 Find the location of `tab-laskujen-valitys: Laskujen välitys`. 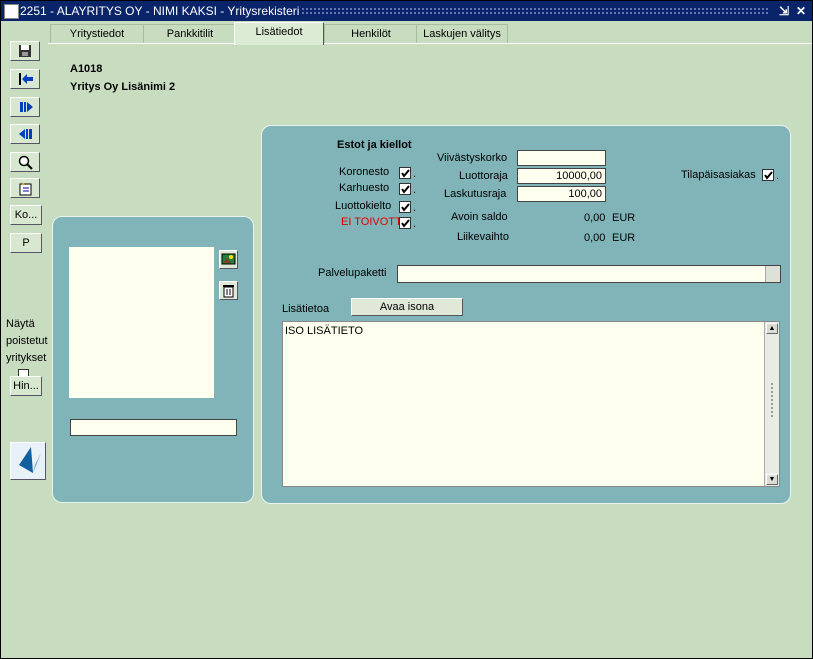

tab-laskujen-valitys: Laskujen välitys is located at coordinates (462, 33).